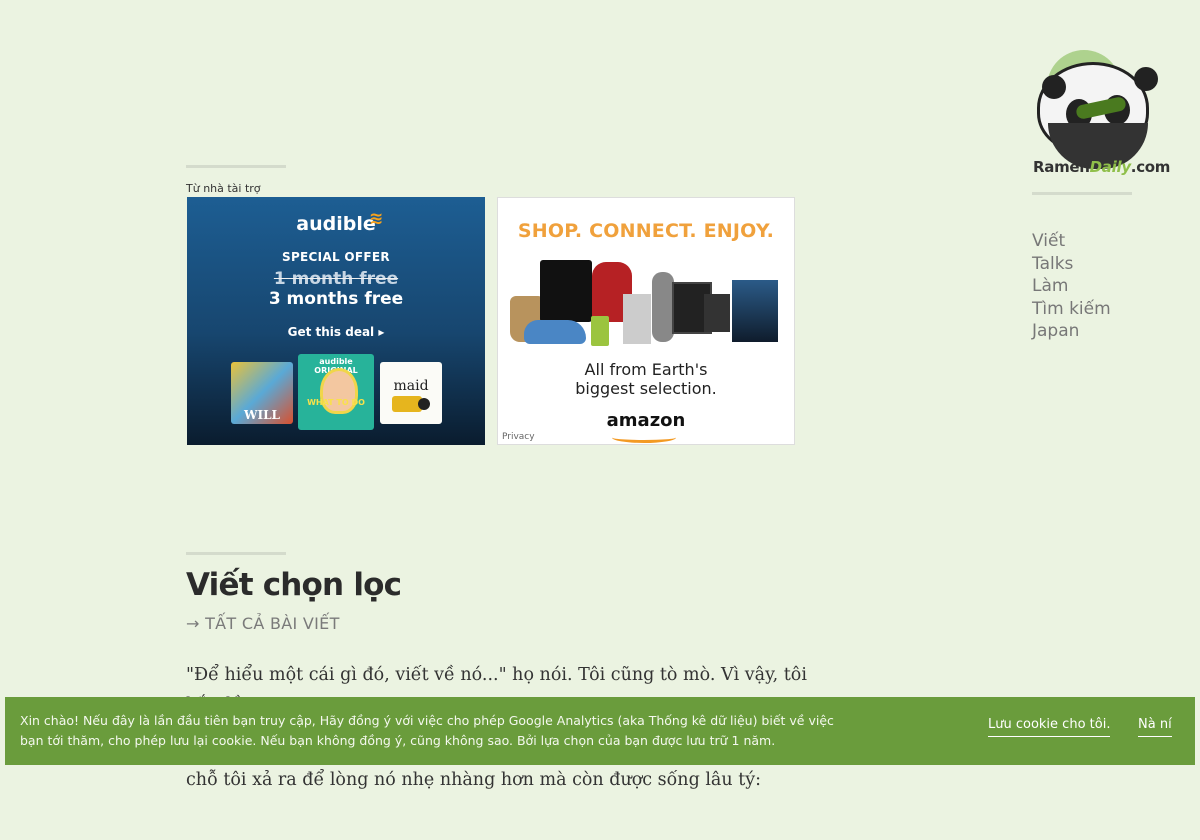  What do you see at coordinates (336, 279) in the screenshot?
I see `old-offer-text: 1 month free` at bounding box center [336, 279].